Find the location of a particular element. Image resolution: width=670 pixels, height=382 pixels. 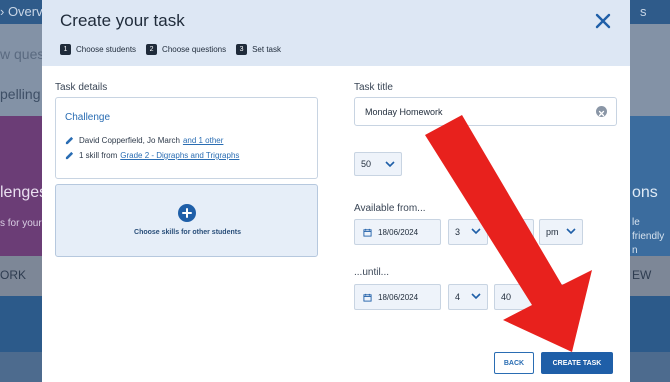

step-label: Choose questions is located at coordinates (194, 49).